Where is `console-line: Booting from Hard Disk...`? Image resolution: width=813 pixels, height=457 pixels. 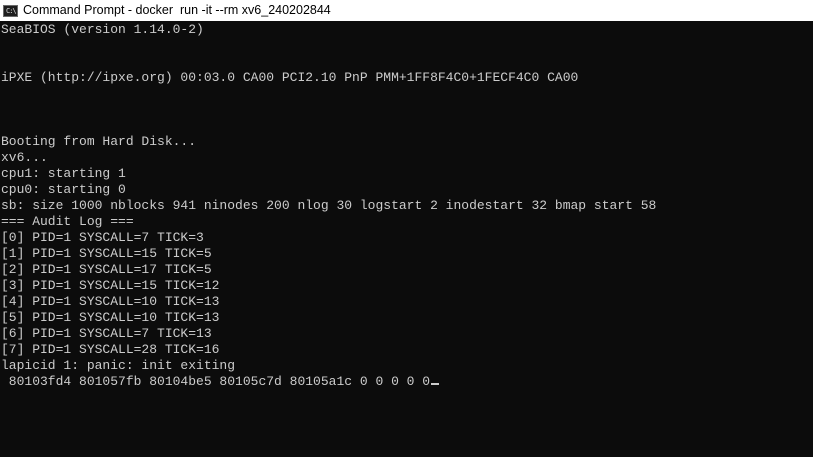
console-line: Booting from Hard Disk... is located at coordinates (99, 141).